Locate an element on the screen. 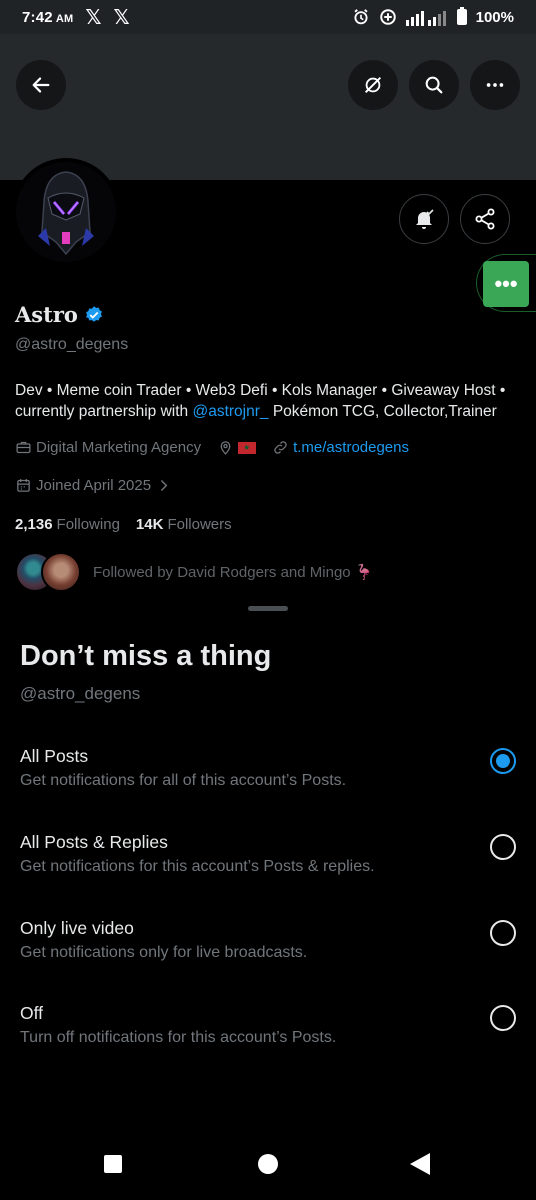 This screenshot has height=1200, width=536. follow-counts: 2,136 Following 14K Followers is located at coordinates (123, 524).